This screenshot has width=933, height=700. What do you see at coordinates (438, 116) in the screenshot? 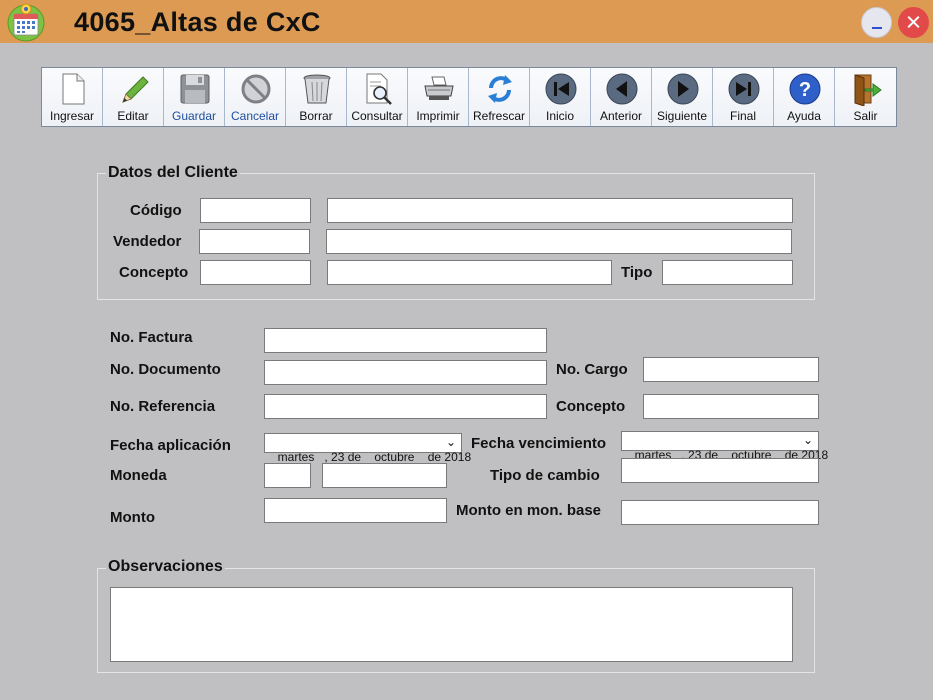
I see `imprimir-label: Imprimir` at bounding box center [438, 116].